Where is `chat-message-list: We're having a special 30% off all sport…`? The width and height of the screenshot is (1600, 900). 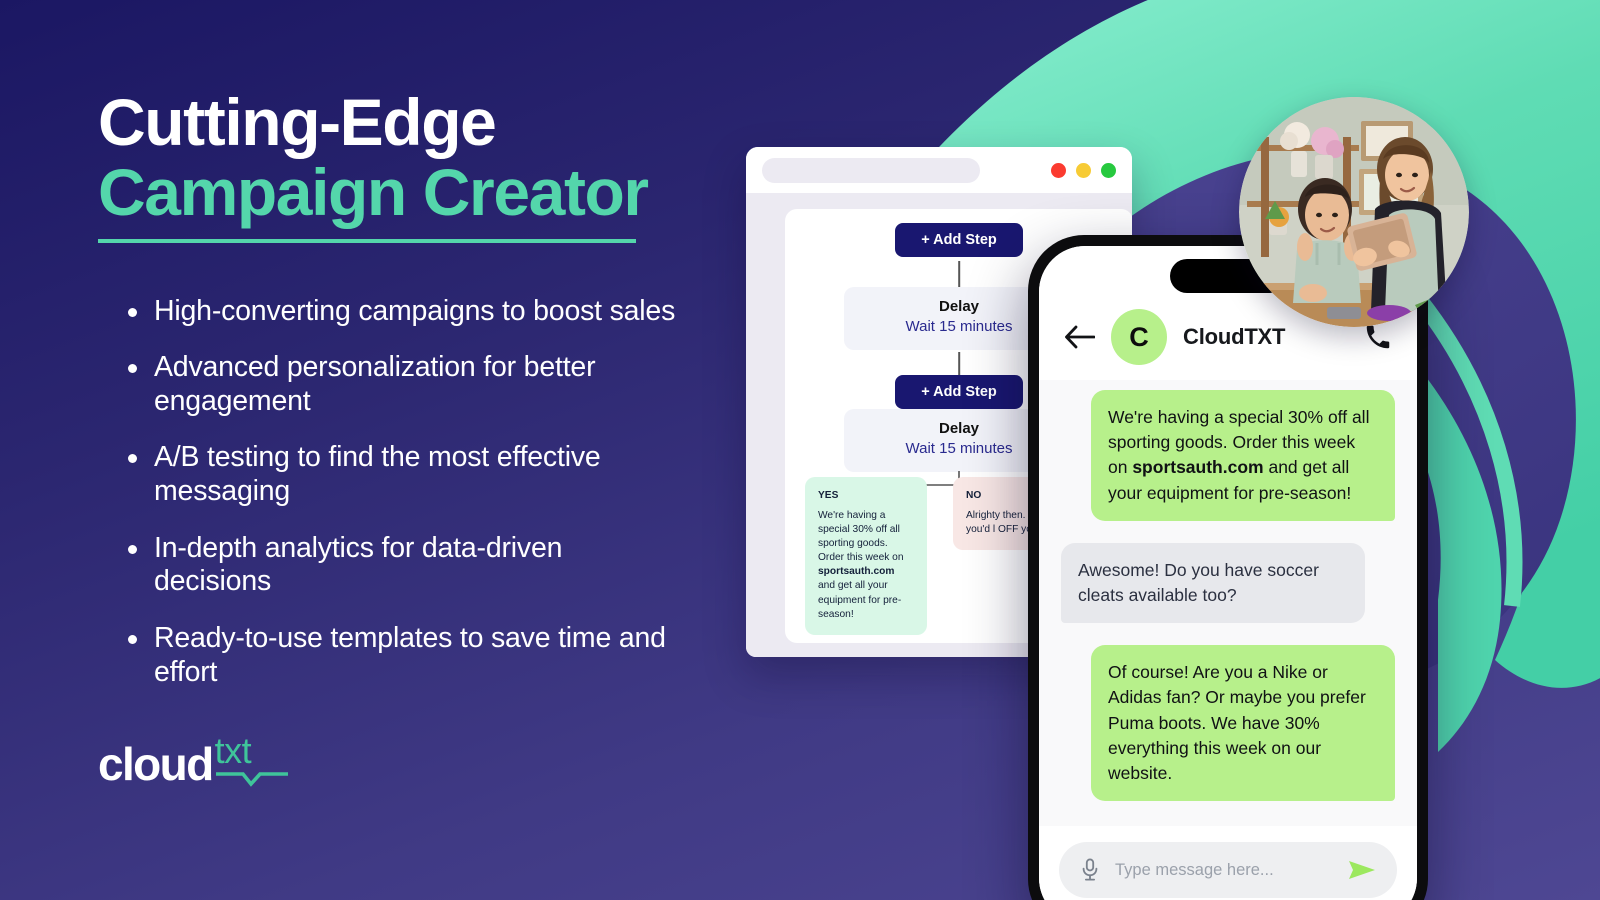
chat-message-list: We're having a special 30% off all sport… is located at coordinates (1228, 603).